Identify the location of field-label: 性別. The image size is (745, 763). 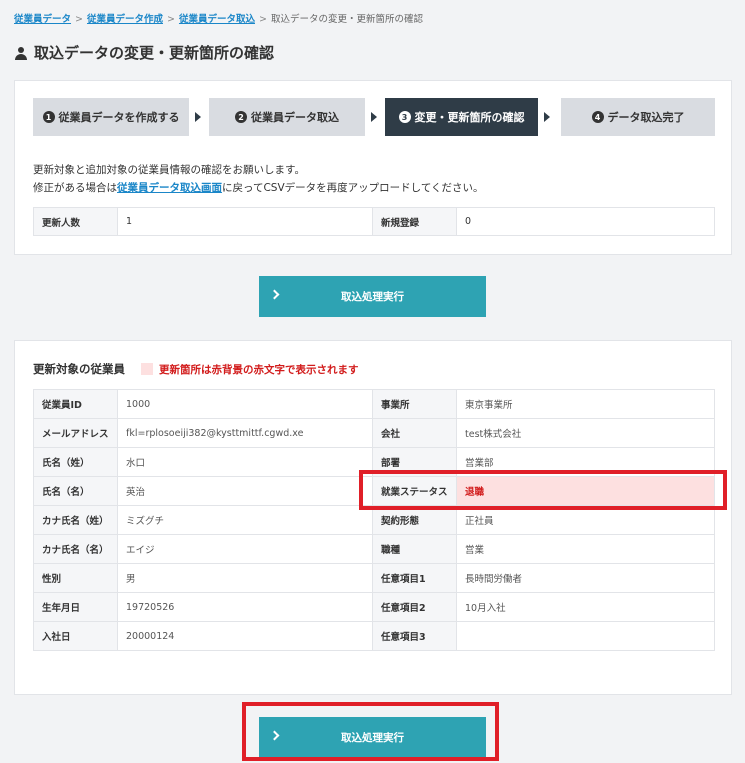
(75, 578).